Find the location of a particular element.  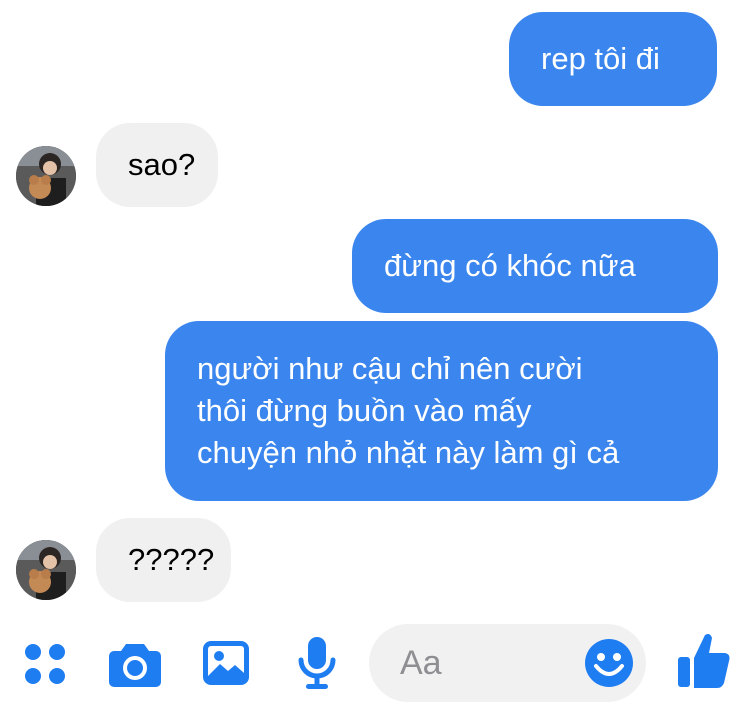

message-input-placeholder: Aa is located at coordinates (421, 663).